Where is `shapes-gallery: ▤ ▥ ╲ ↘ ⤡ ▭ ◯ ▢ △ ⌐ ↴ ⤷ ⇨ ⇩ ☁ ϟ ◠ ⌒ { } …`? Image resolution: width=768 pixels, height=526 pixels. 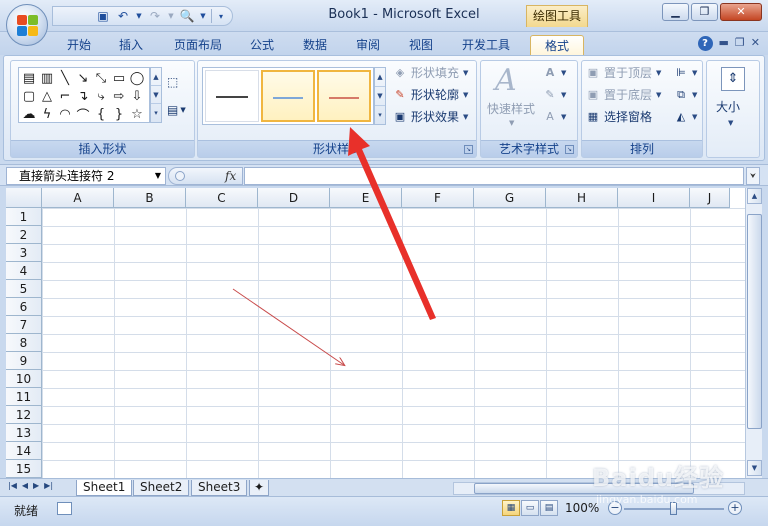
shapes-gallery: ▤ ▥ ╲ ↘ ⤡ ▭ ◯ ▢ △ ⌐ ↴ ⤷ ⇨ ⇩ ☁ ϟ ◠ ⌒ { } … is located at coordinates (84, 95).